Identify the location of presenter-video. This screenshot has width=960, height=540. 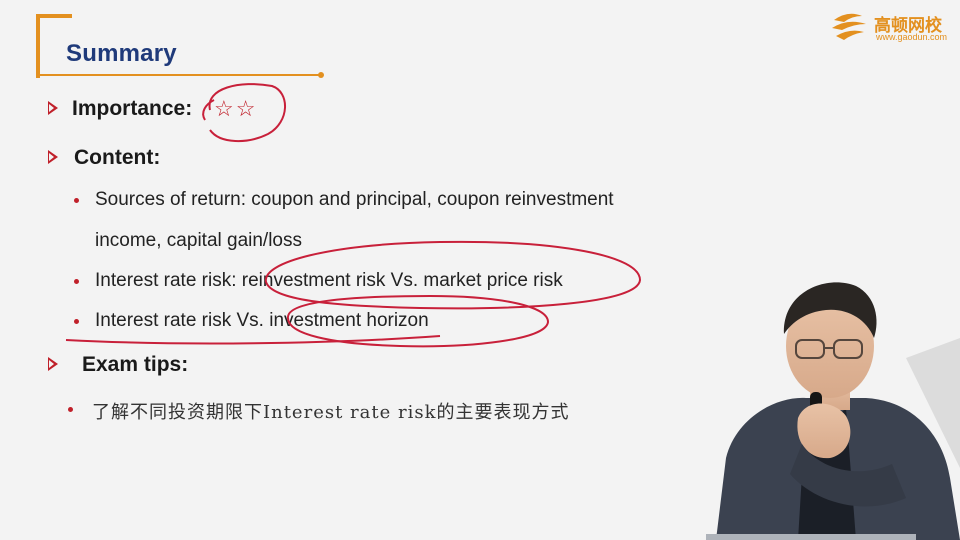
(833, 404).